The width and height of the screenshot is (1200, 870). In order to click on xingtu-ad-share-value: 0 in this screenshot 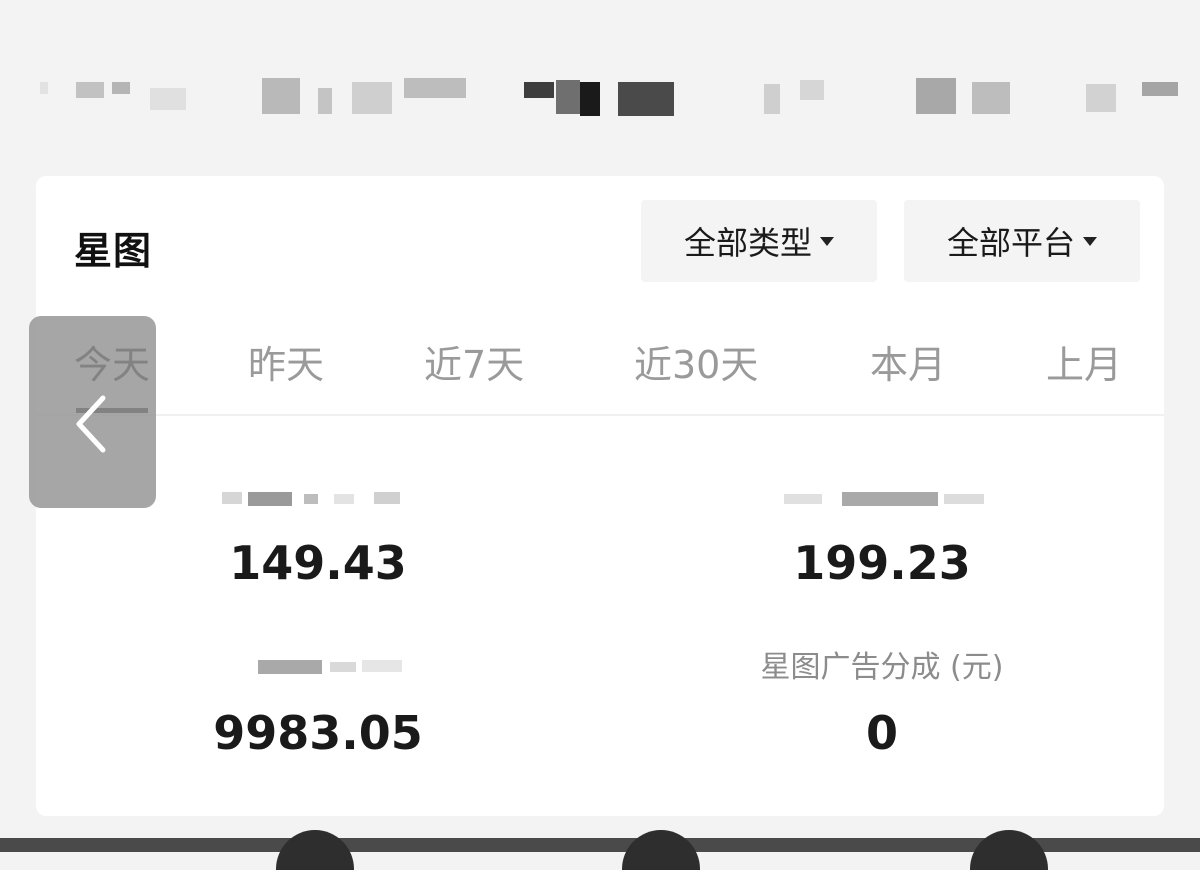, I will do `click(881, 733)`.